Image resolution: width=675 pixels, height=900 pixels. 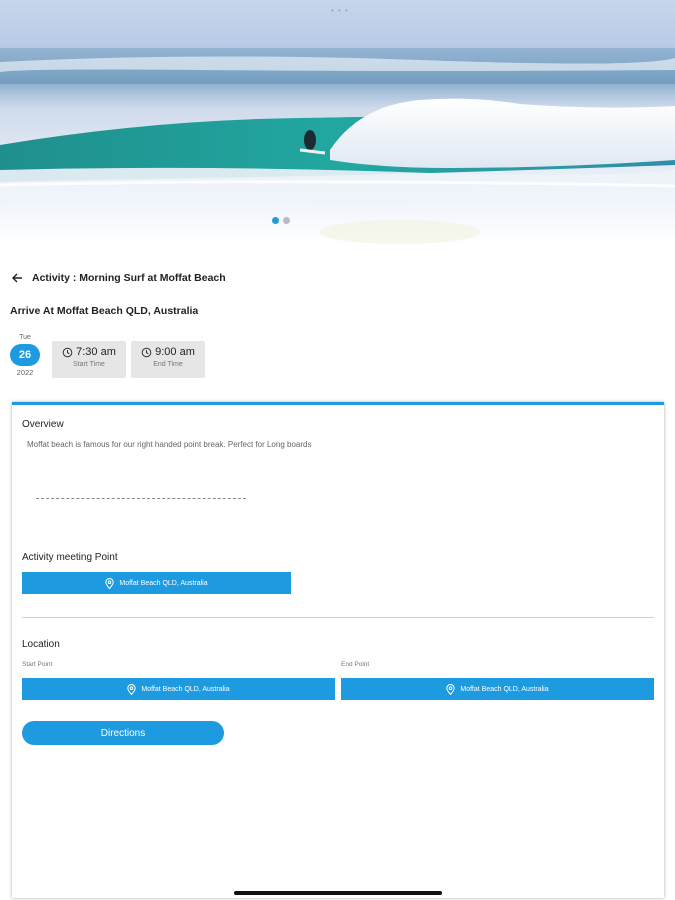 What do you see at coordinates (25, 372) in the screenshot?
I see `date-year: 2022` at bounding box center [25, 372].